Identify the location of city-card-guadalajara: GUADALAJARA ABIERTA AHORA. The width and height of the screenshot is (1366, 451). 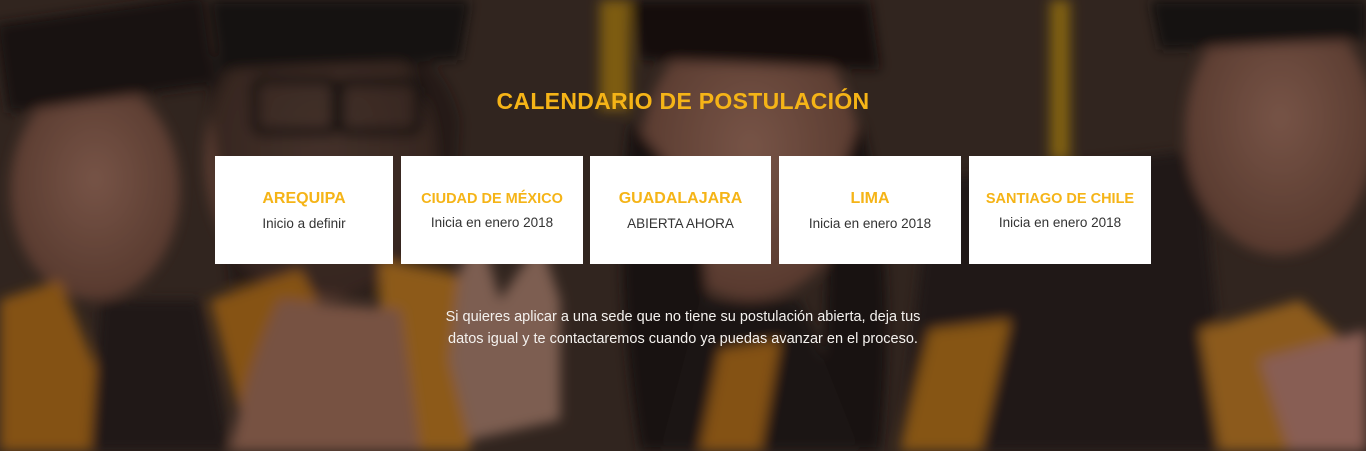
(680, 210).